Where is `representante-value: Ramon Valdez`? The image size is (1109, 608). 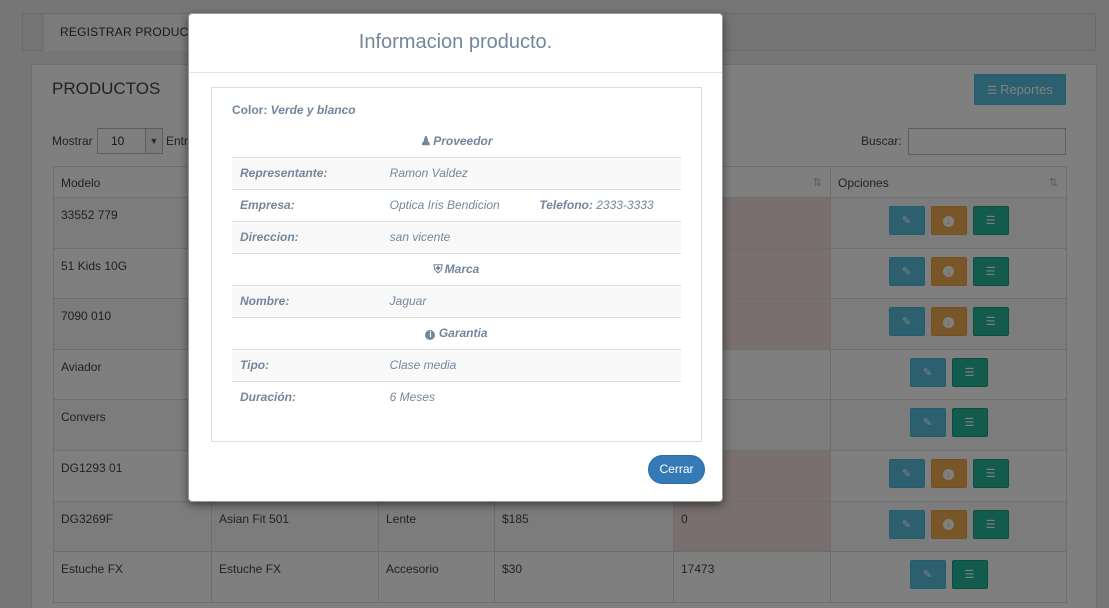 representante-value: Ramon Valdez is located at coordinates (531, 172).